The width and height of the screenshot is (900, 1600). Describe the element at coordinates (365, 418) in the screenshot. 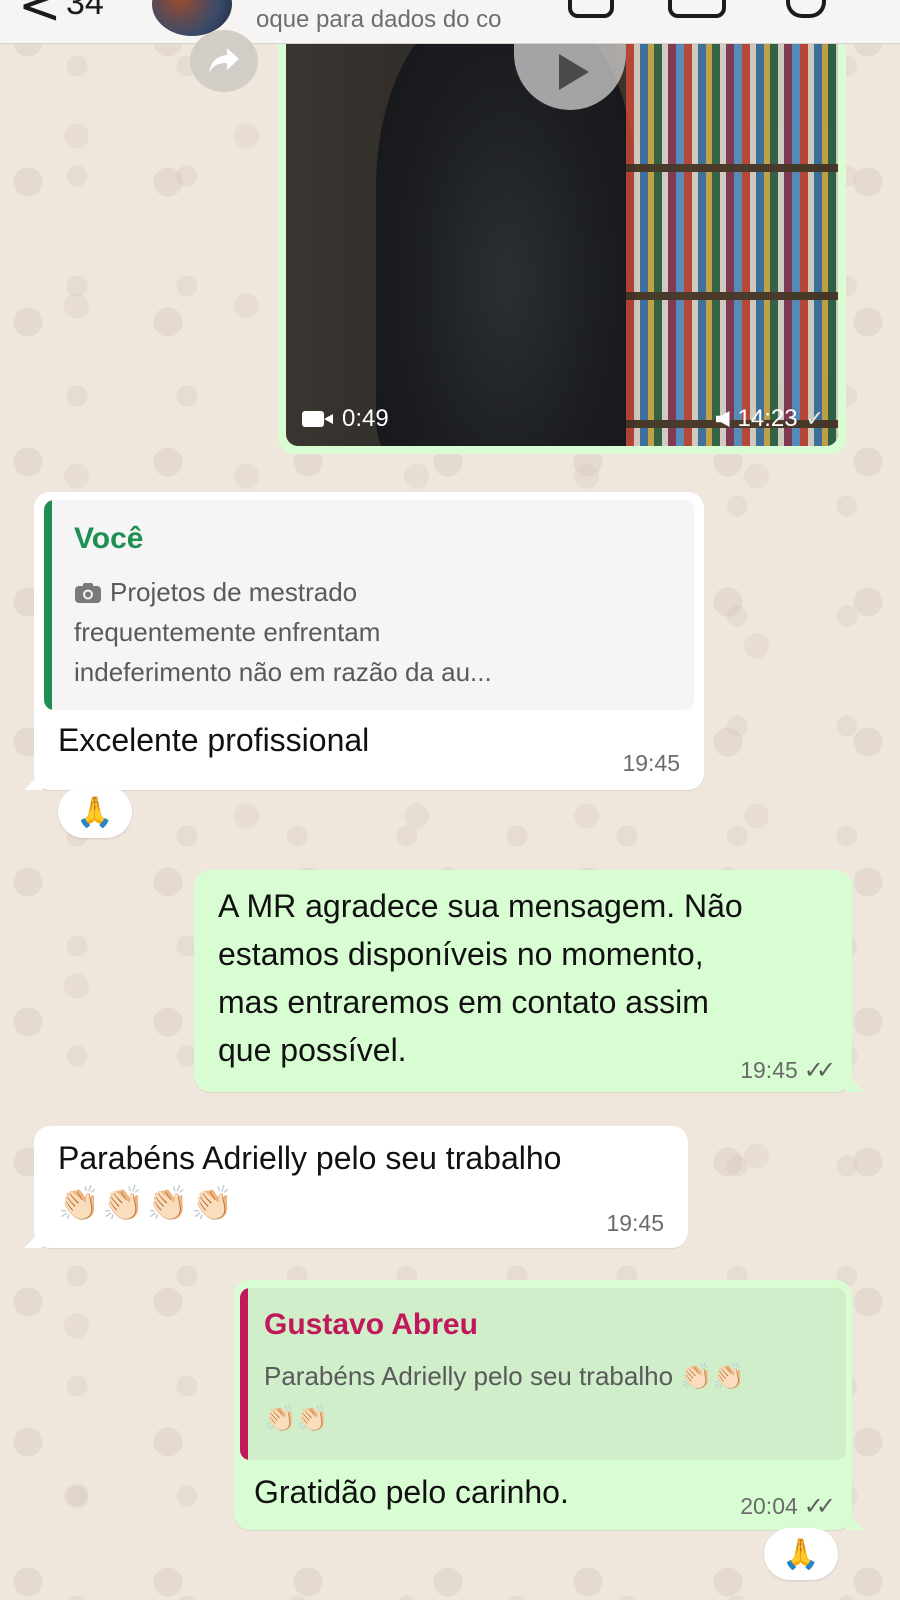

I see `video-duration: 0:49` at that location.